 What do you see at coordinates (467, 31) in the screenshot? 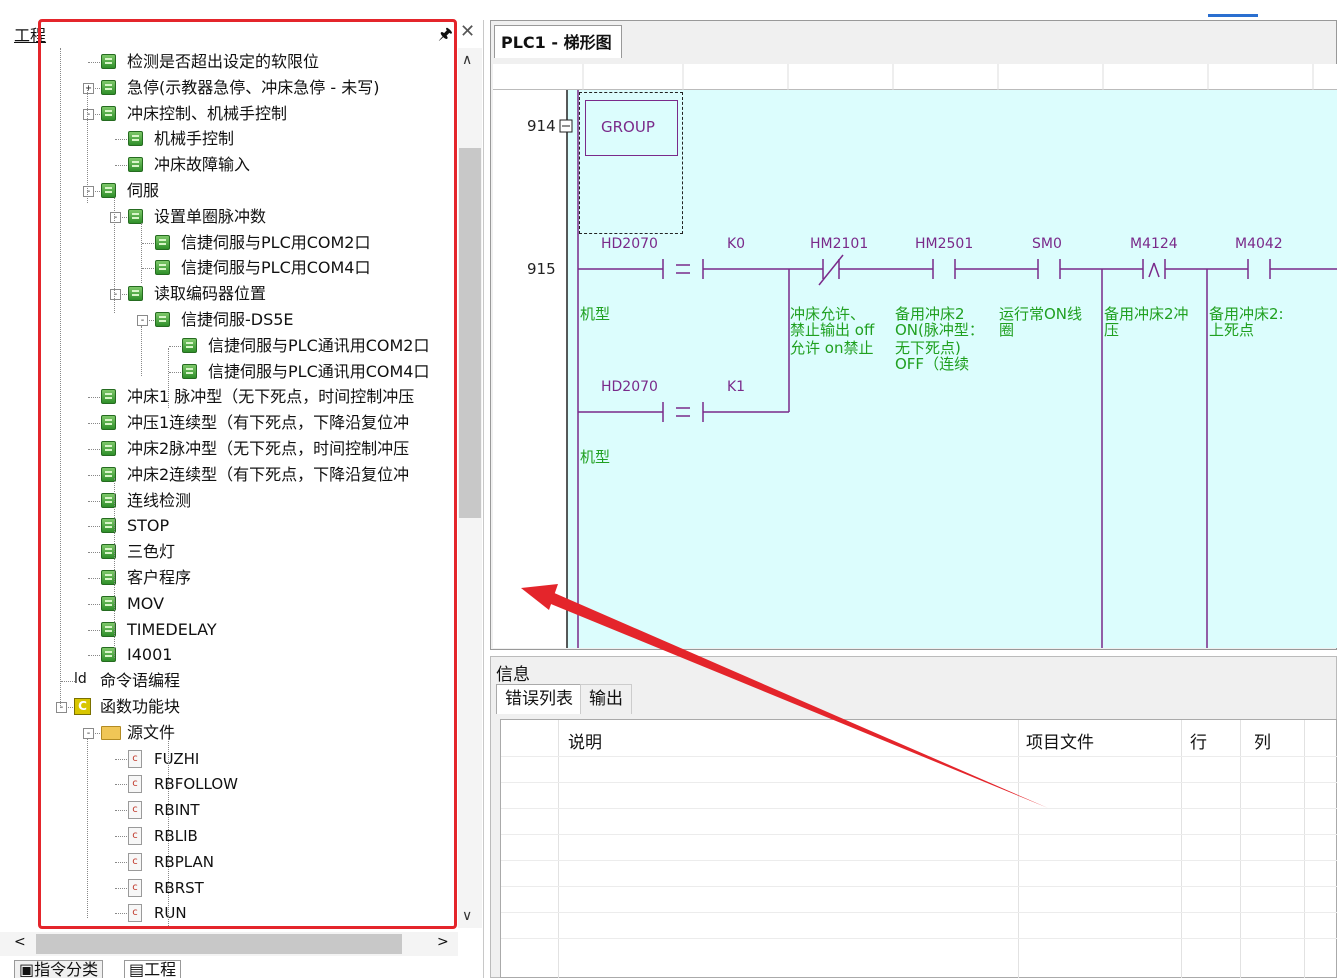
I see `close-icon: ✕` at bounding box center [467, 31].